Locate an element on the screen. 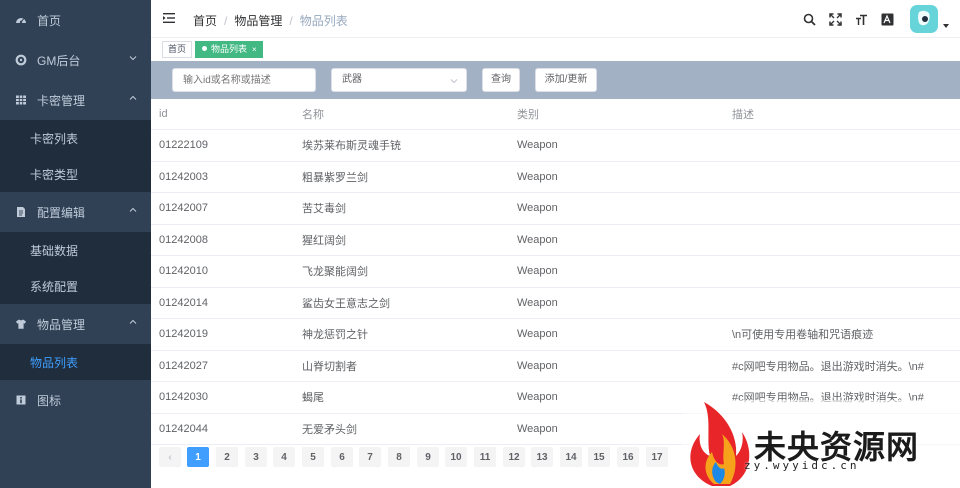 The image size is (960, 488). breadcrumb-item-management: 物品管理 is located at coordinates (258, 20).